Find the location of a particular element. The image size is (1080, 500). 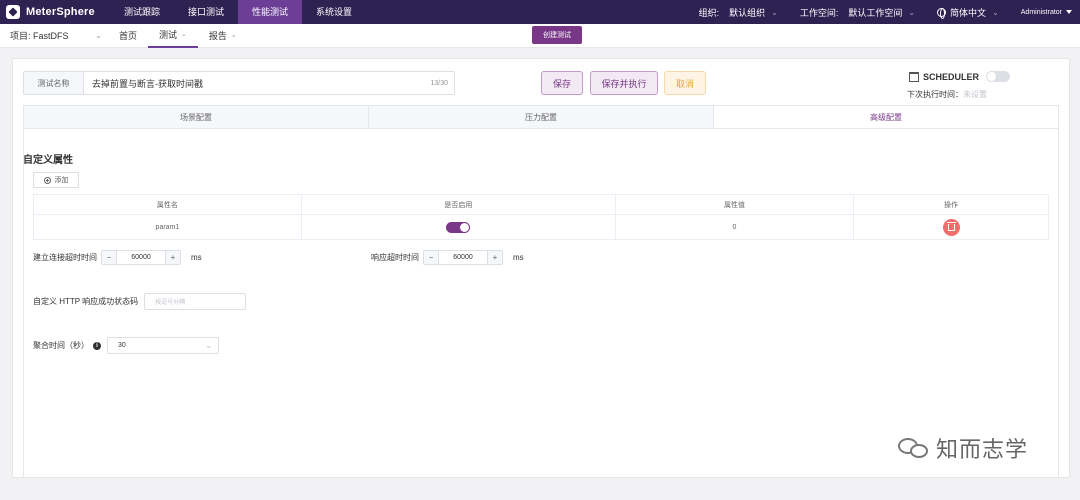

caret-down-icon is located at coordinates (1069, 12).